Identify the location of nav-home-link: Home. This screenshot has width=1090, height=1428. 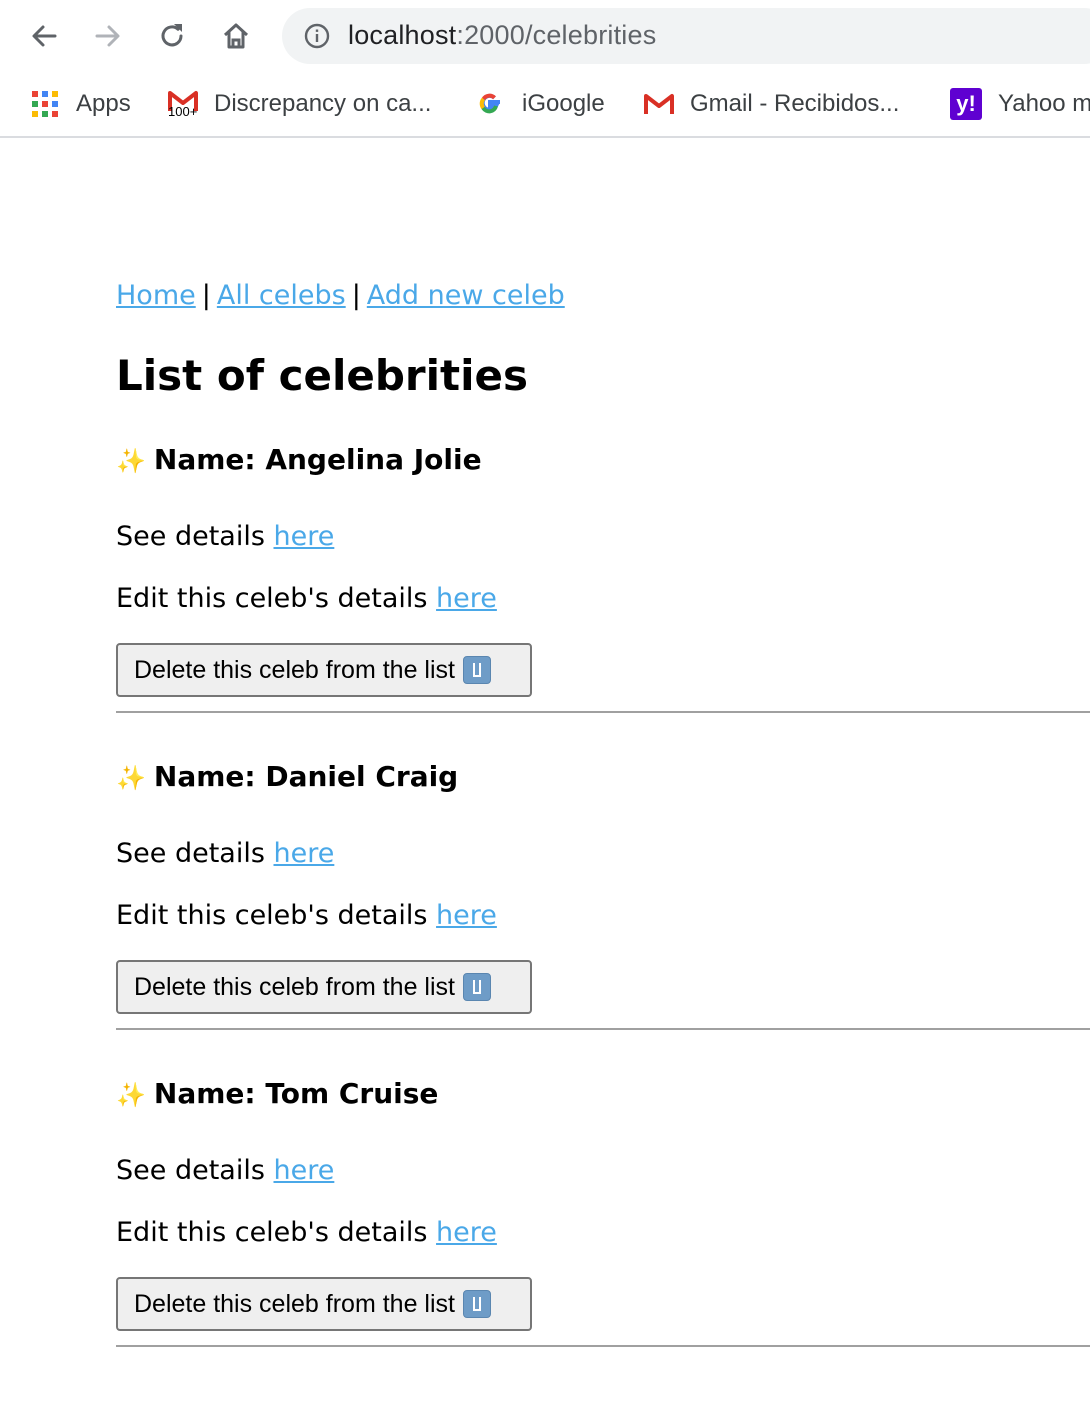
(156, 295).